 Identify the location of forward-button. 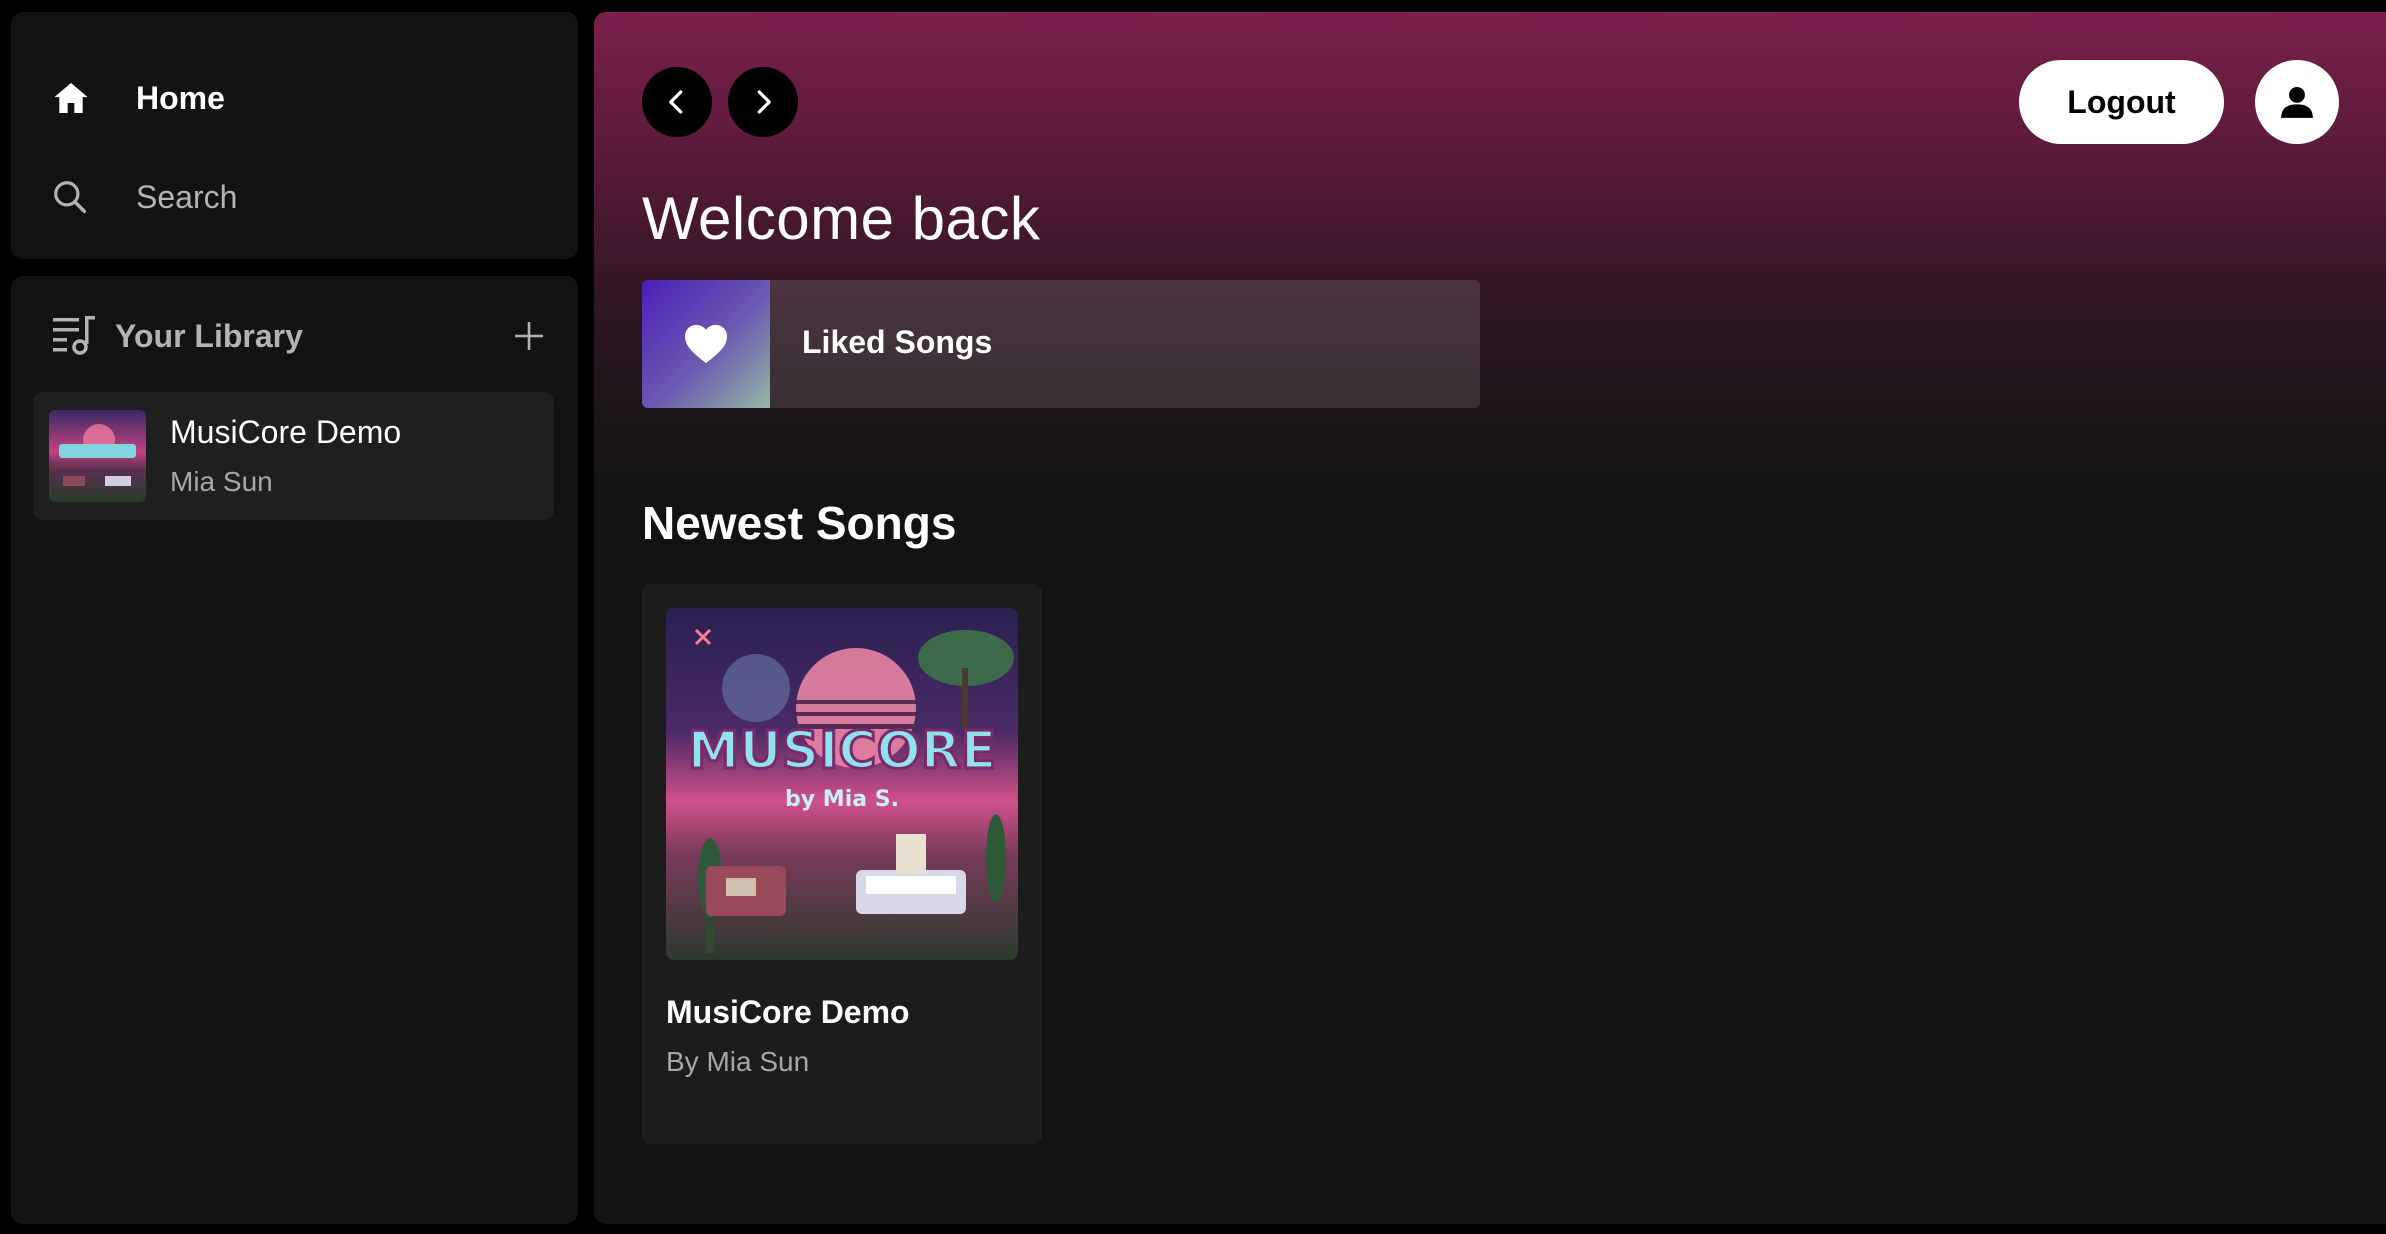
(763, 102).